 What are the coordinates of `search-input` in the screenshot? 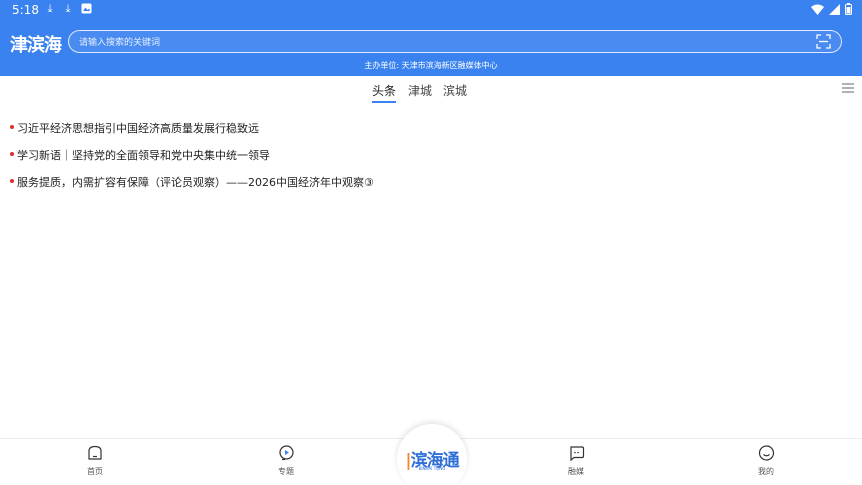 It's located at (429, 42).